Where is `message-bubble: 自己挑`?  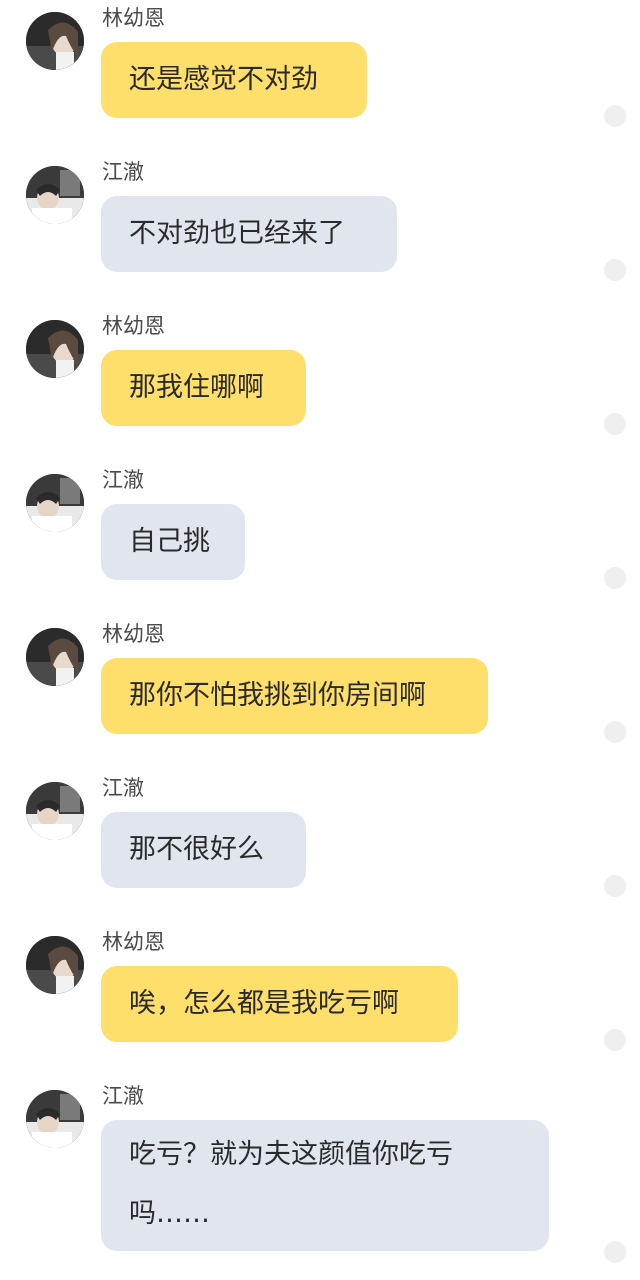
message-bubble: 自己挑 is located at coordinates (173, 542).